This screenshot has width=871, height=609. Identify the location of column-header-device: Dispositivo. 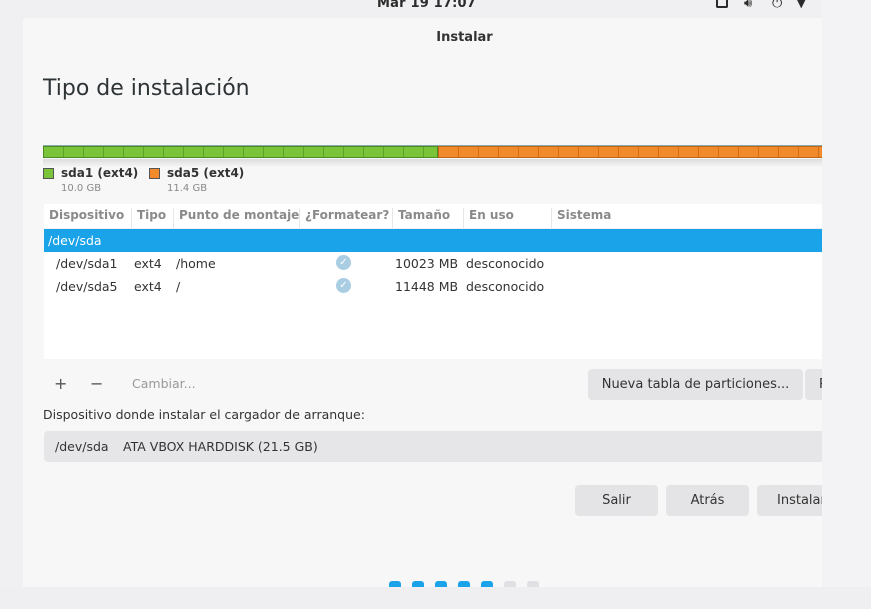
(88, 218).